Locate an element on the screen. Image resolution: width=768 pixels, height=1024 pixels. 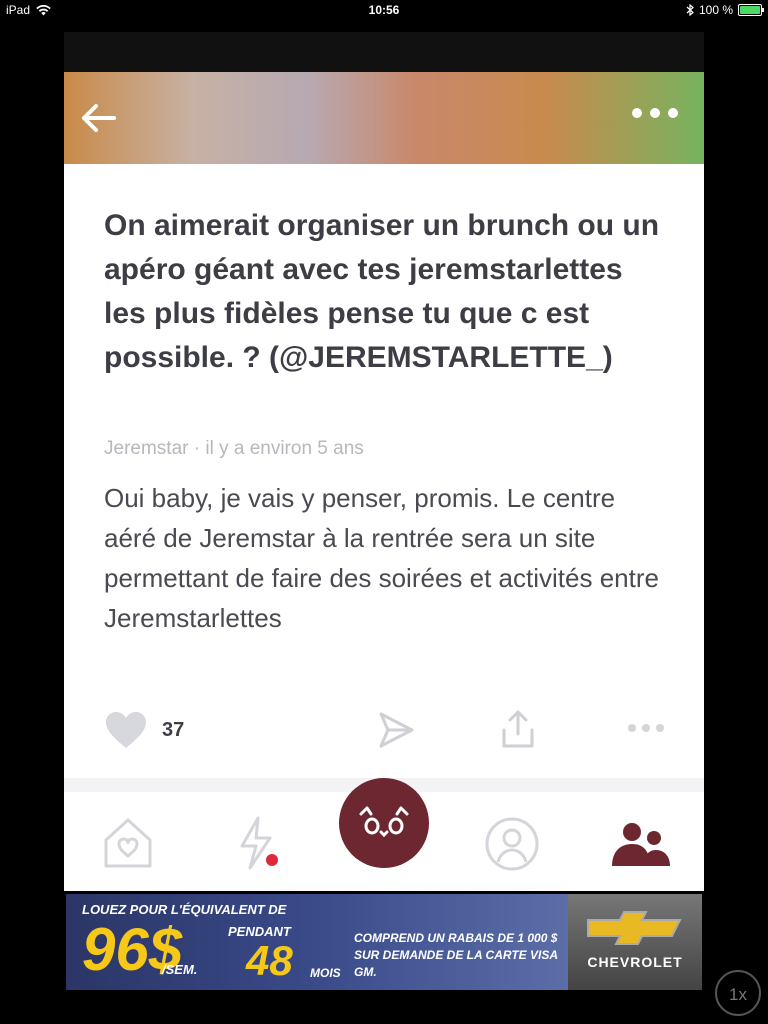
like-count: 37 is located at coordinates (173, 730).